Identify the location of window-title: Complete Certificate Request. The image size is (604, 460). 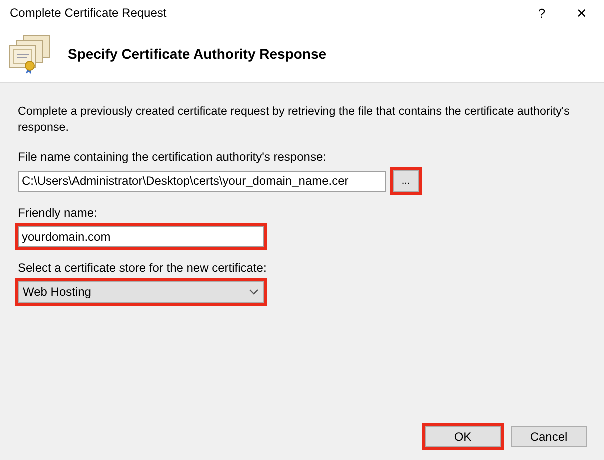
(89, 13).